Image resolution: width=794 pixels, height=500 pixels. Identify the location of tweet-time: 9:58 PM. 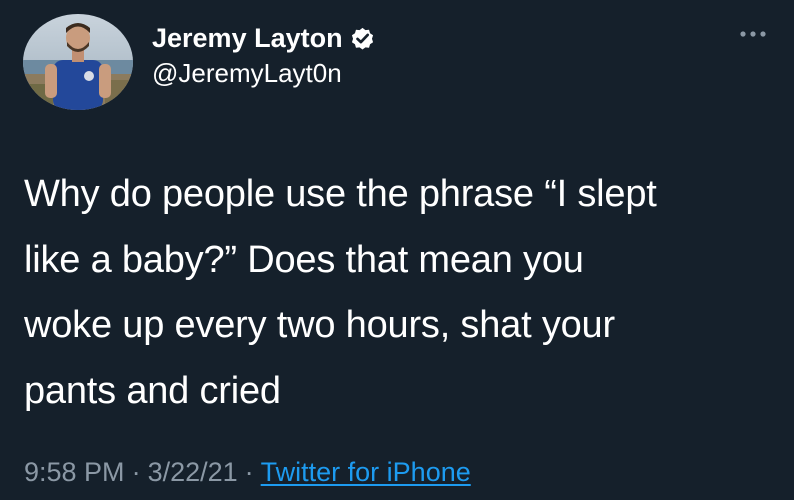
(74, 472).